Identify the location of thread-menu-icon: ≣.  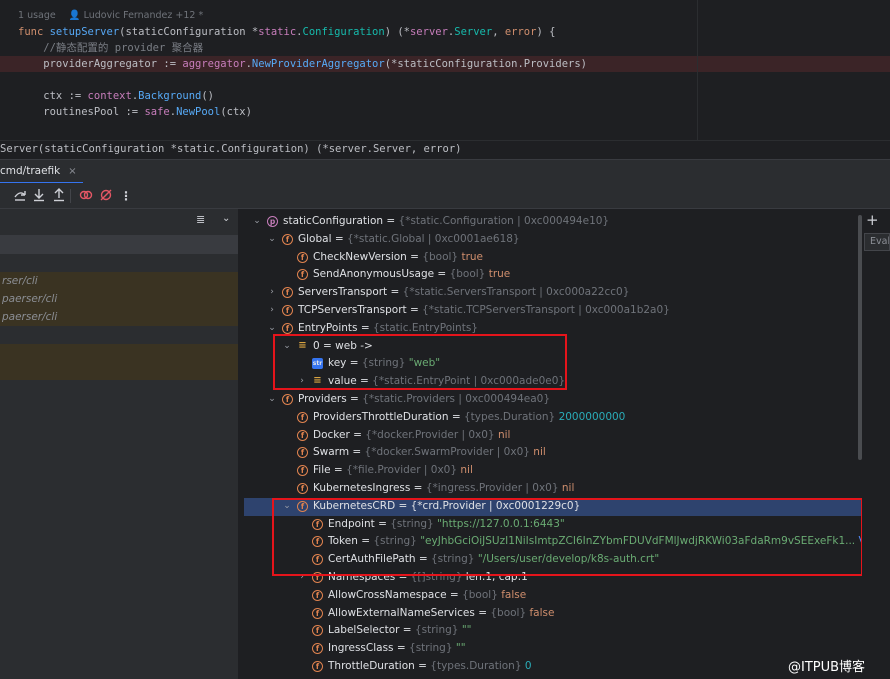
(200, 219).